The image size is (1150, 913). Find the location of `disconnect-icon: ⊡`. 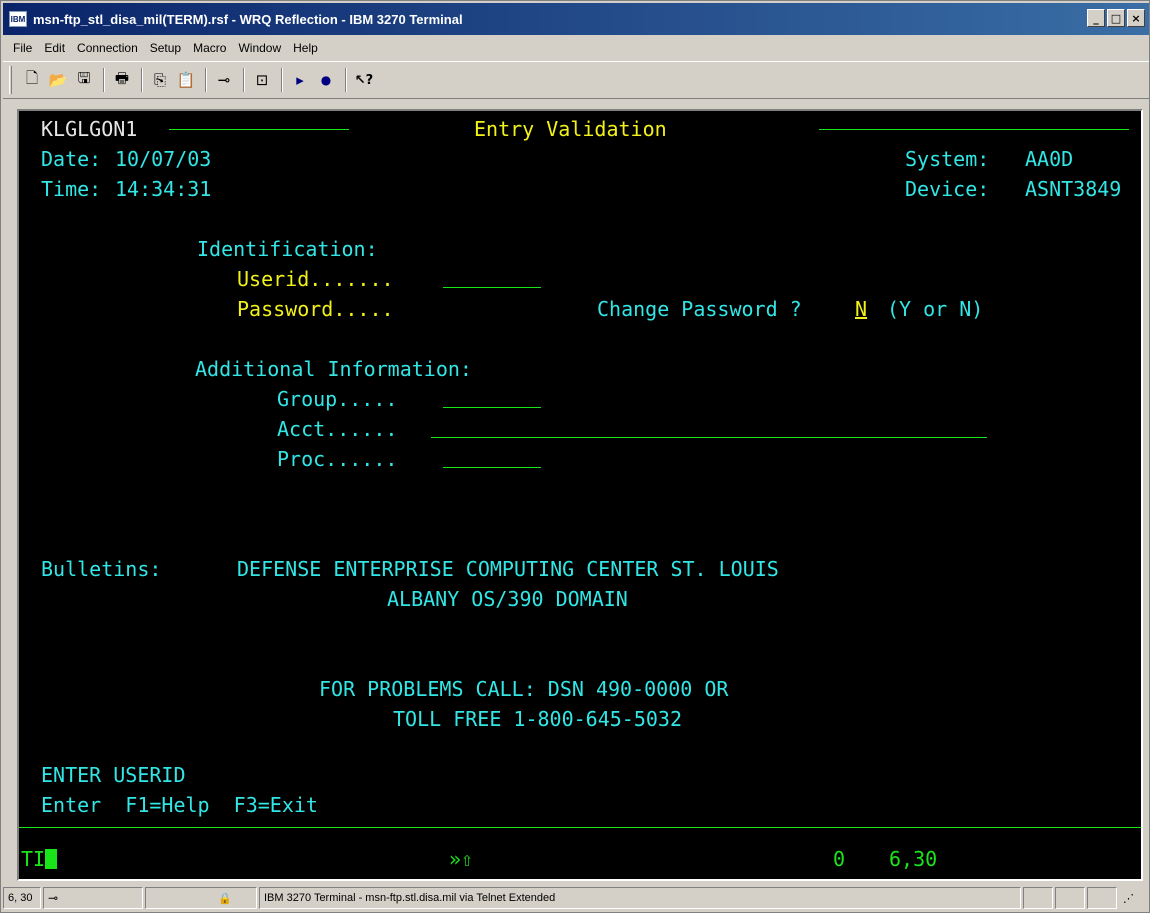

disconnect-icon: ⊡ is located at coordinates (262, 80).